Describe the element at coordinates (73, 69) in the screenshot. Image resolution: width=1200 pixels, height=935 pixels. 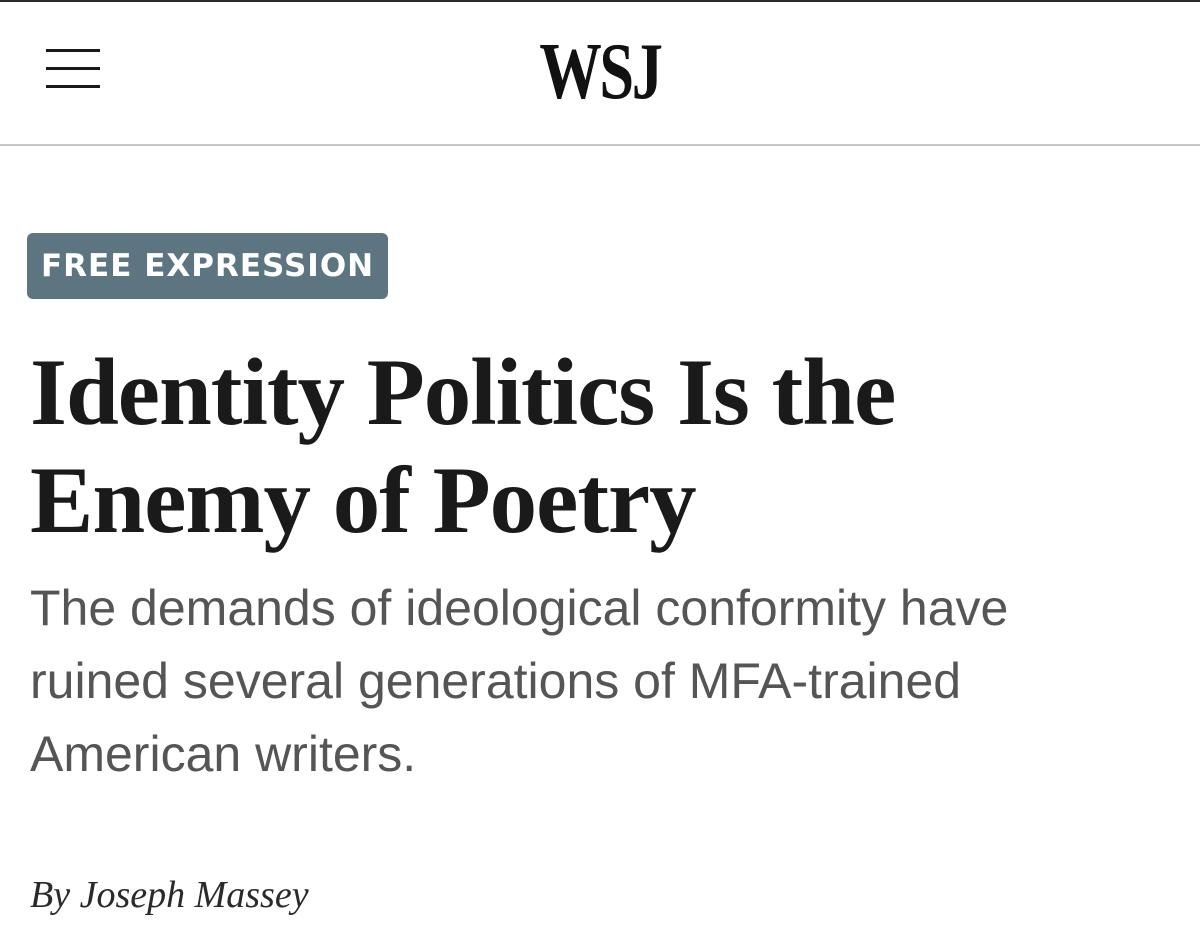
I see `menu-button` at that location.